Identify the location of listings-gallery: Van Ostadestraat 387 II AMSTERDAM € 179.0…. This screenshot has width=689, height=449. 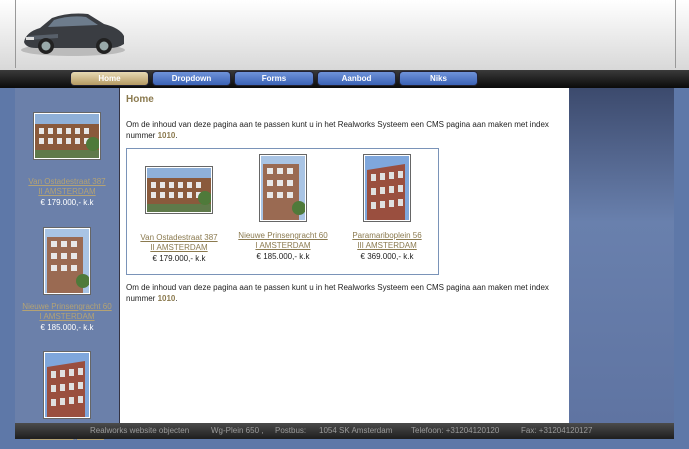
(282, 211).